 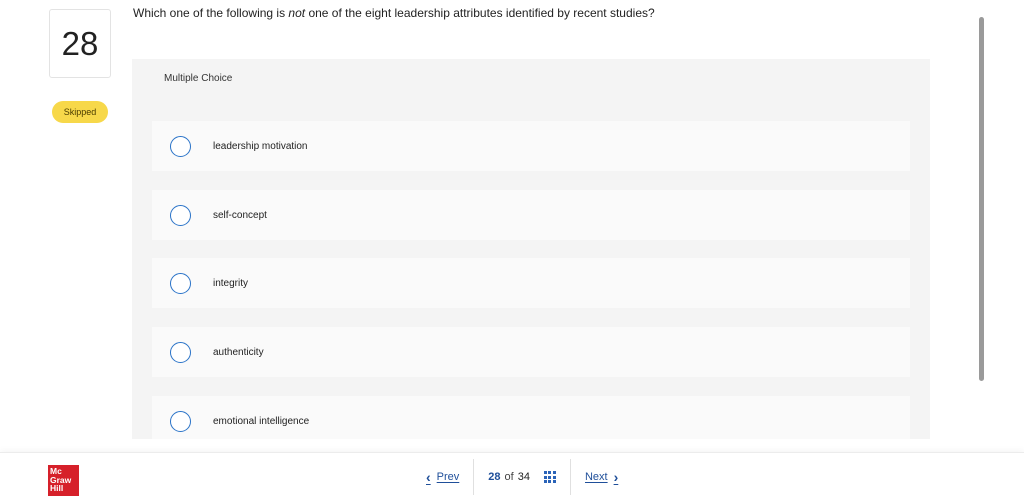 What do you see at coordinates (509, 477) in the screenshot?
I see `page-of-label: of` at bounding box center [509, 477].